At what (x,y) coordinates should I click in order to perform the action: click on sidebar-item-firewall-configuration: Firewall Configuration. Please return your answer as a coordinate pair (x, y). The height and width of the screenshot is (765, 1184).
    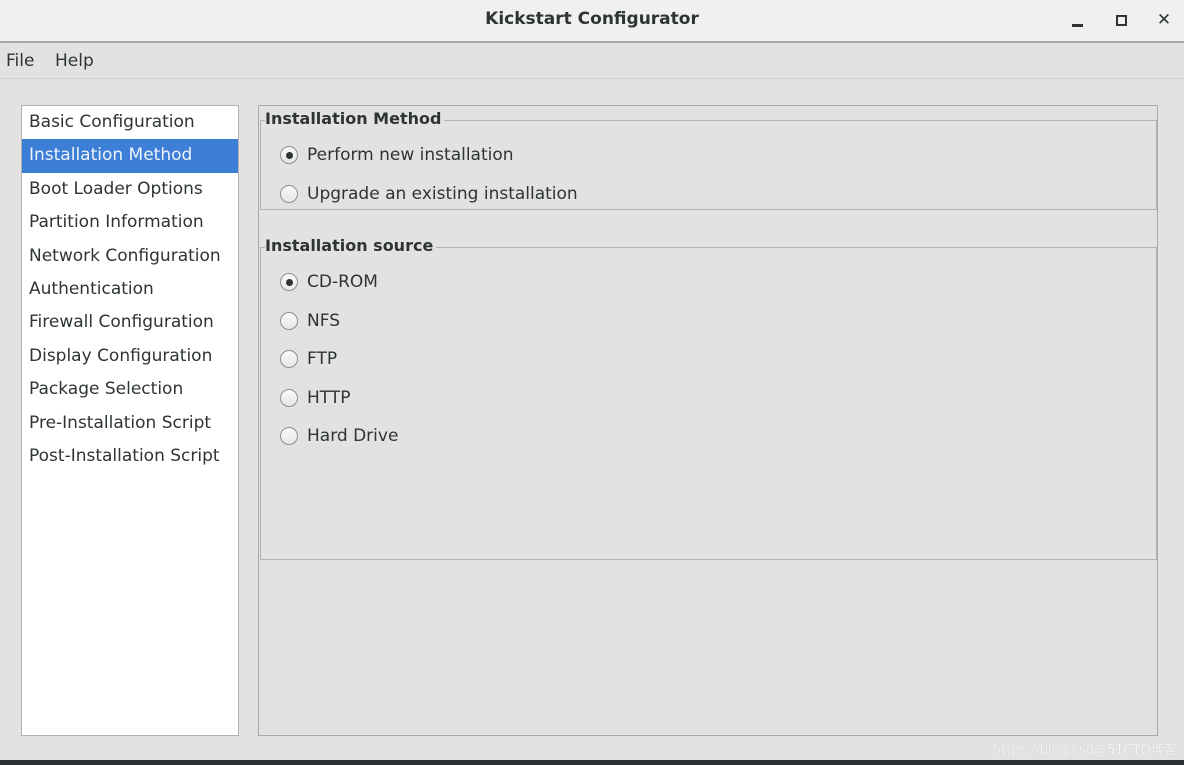
    Looking at the image, I should click on (130, 322).